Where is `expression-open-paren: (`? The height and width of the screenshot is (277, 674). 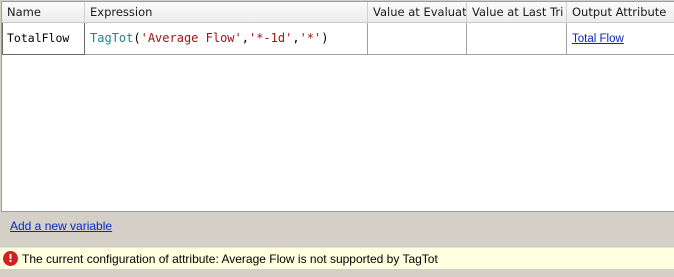 expression-open-paren: ( is located at coordinates (137, 38).